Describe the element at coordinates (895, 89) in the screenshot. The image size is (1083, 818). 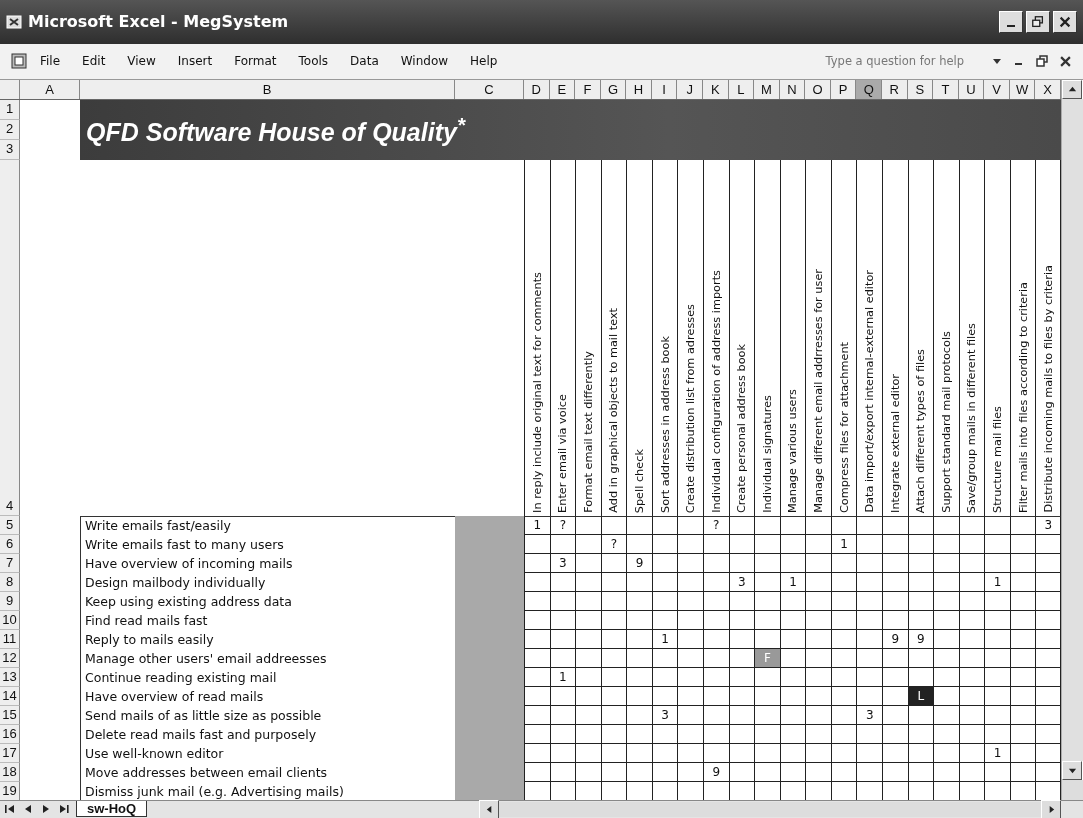
I see `column-header: R` at that location.